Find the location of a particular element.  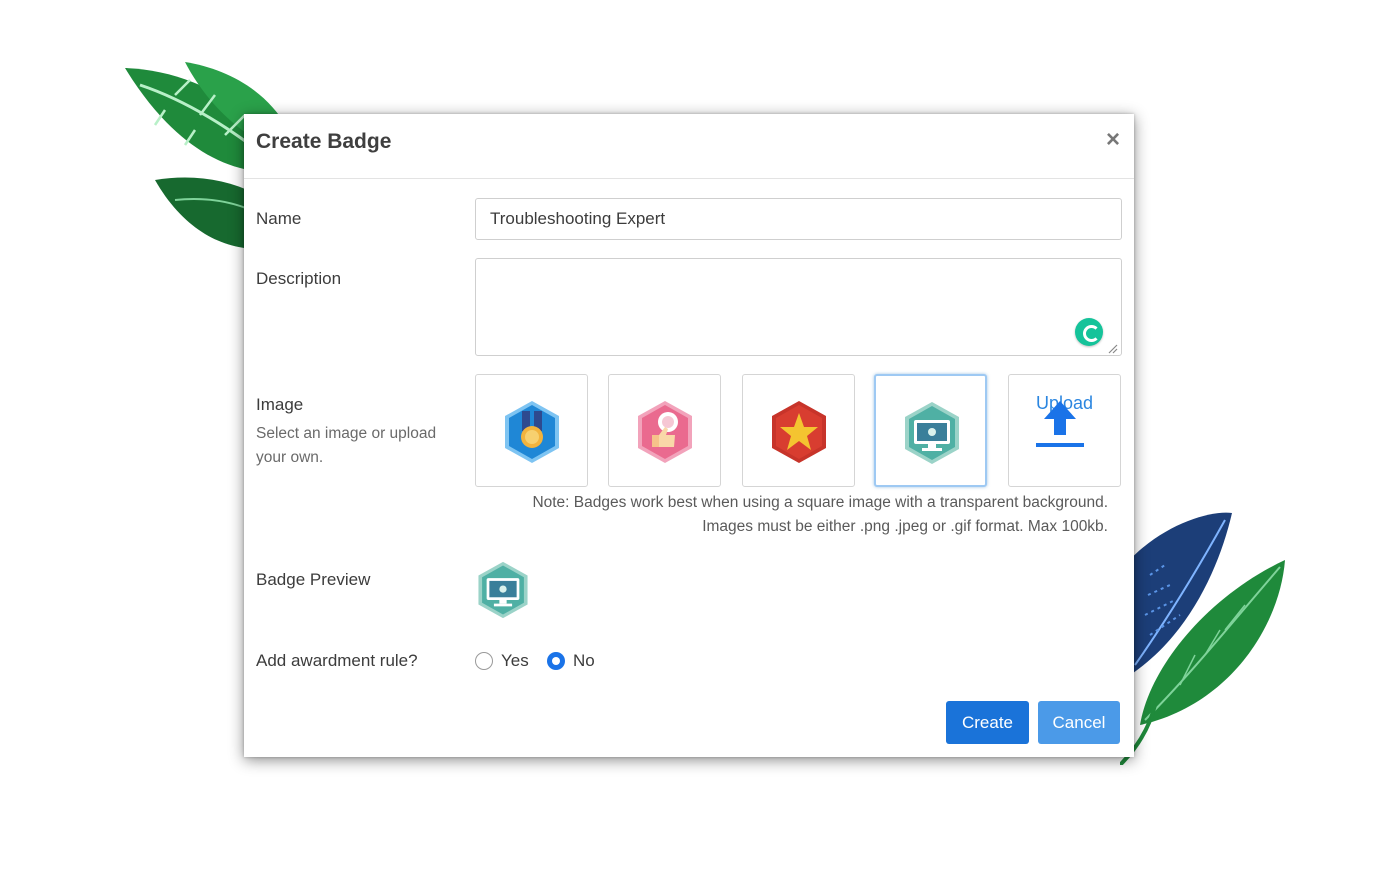

badge-option-star is located at coordinates (798, 430).